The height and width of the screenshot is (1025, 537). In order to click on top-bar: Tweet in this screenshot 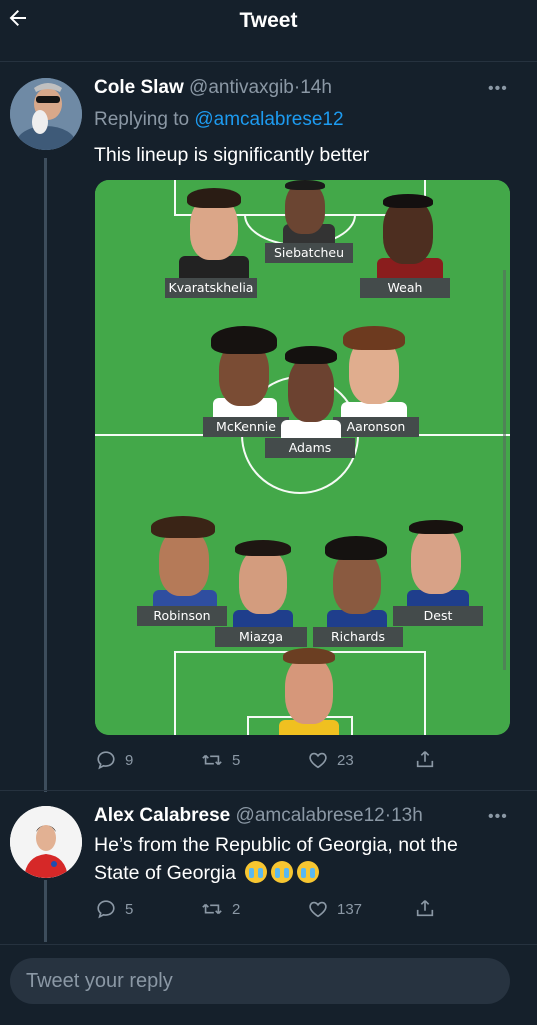, I will do `click(268, 20)`.